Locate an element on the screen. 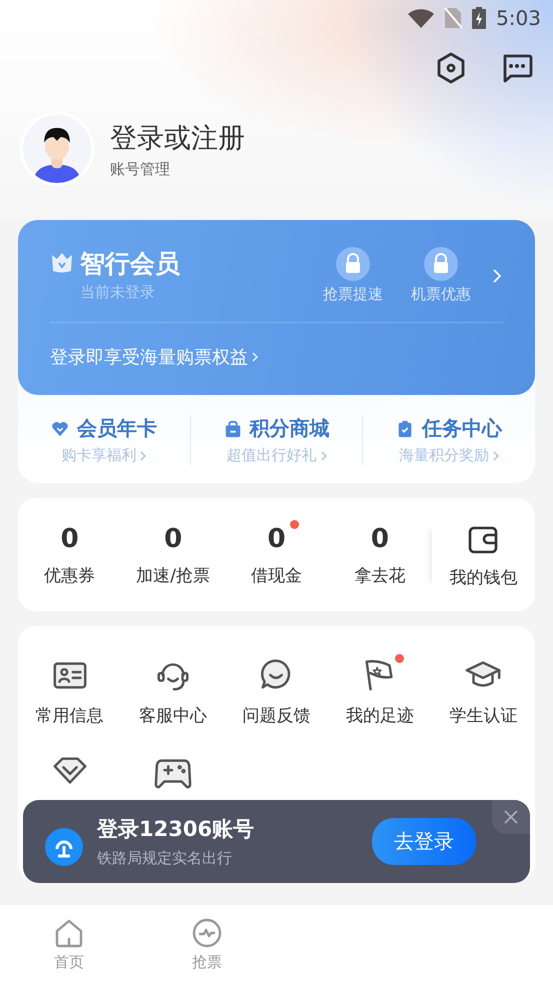 Image resolution: width=553 pixels, height=983 pixels. service-label: 我的足迹 is located at coordinates (380, 715).